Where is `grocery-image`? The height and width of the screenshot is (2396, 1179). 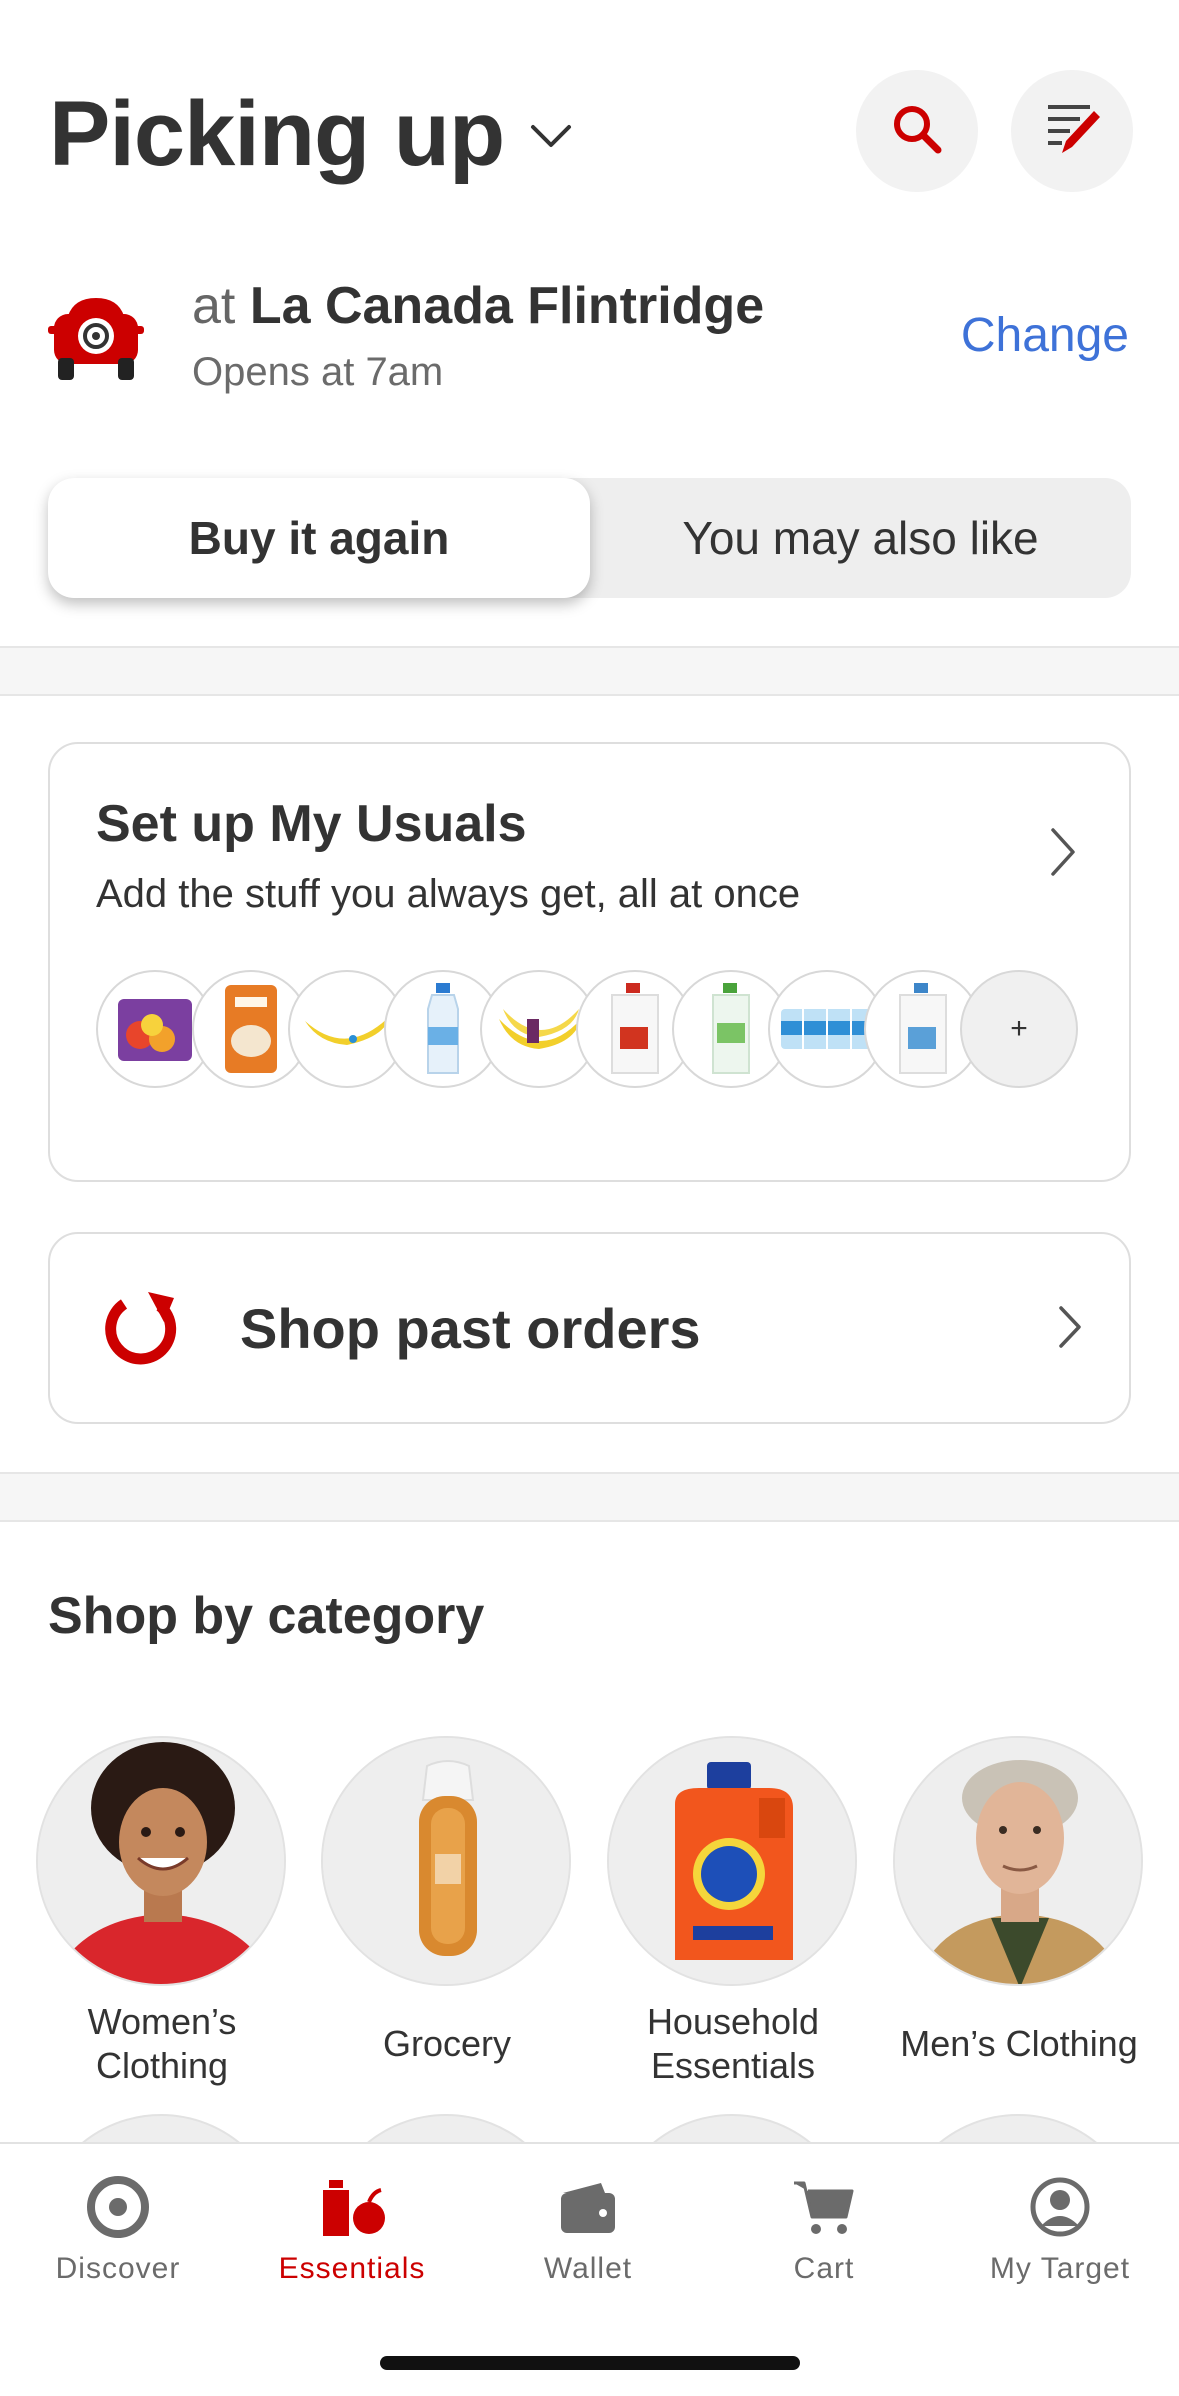 grocery-image is located at coordinates (446, 1861).